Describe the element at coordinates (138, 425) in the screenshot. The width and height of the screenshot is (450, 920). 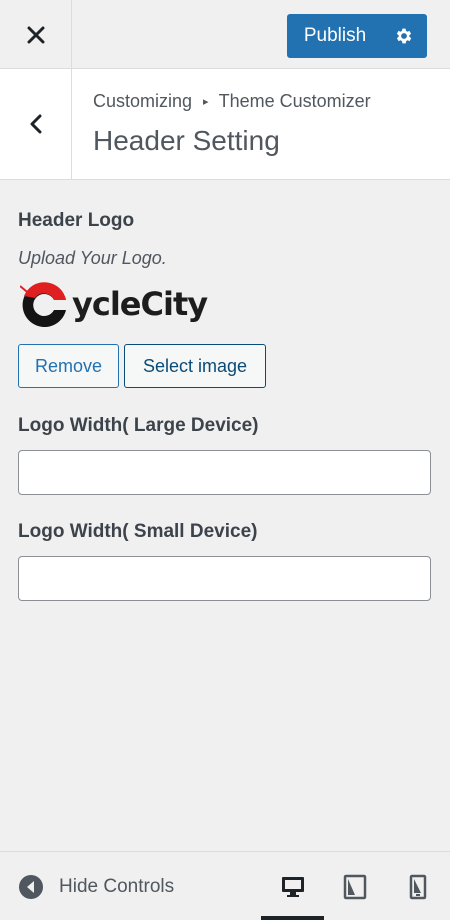
I see `logo-width-large-label: Logo Width( Large Device)` at that location.